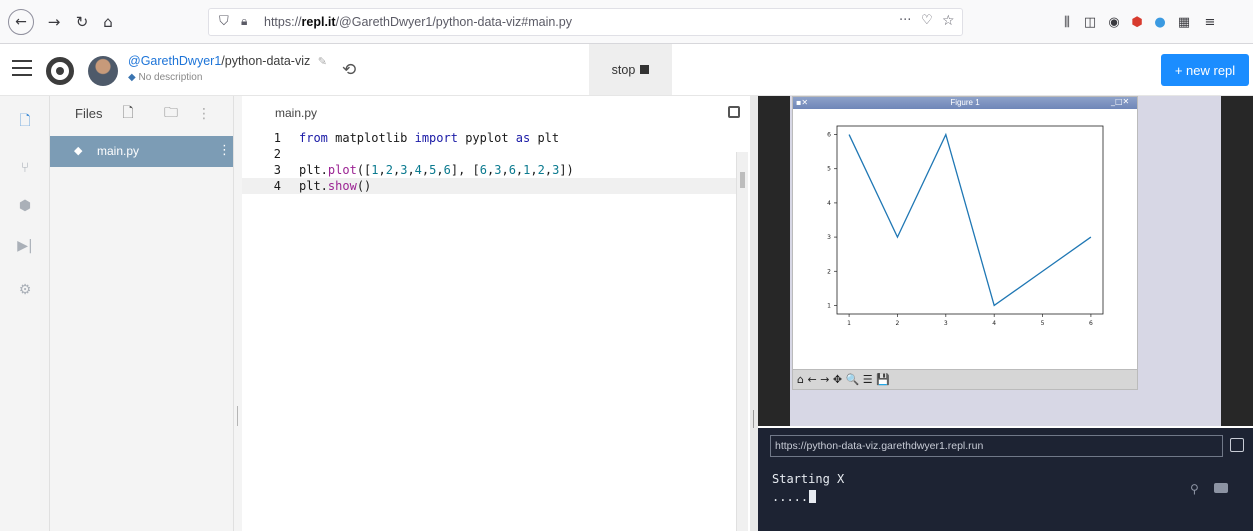 The width and height of the screenshot is (1253, 531). Describe the element at coordinates (994, 323) in the screenshot. I see `x-tick-label: 4` at that location.